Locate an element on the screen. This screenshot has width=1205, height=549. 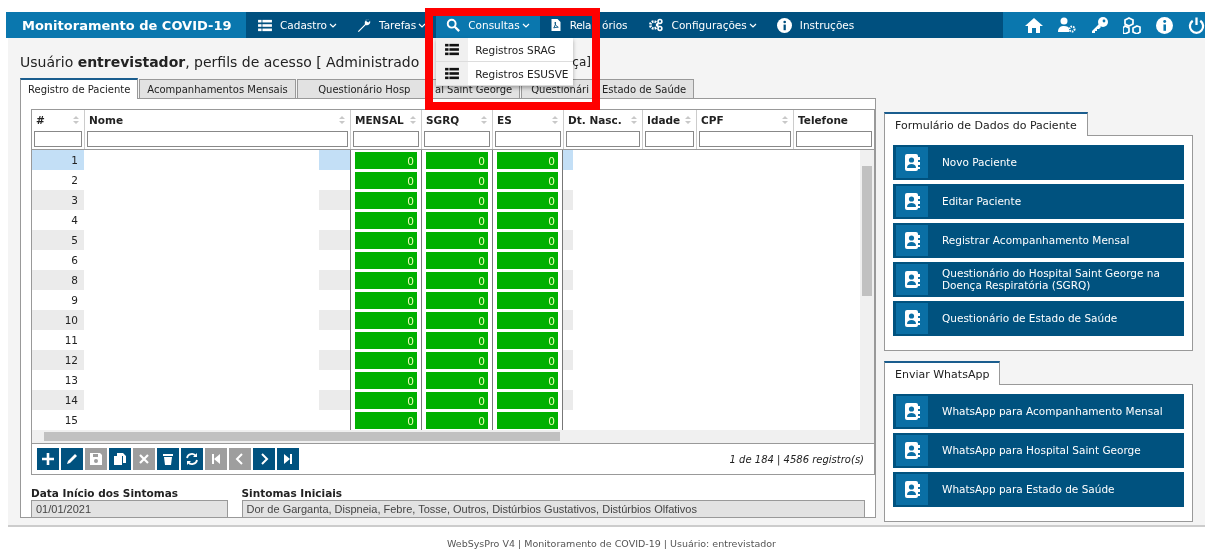
row-number: 2 is located at coordinates (74, 180).